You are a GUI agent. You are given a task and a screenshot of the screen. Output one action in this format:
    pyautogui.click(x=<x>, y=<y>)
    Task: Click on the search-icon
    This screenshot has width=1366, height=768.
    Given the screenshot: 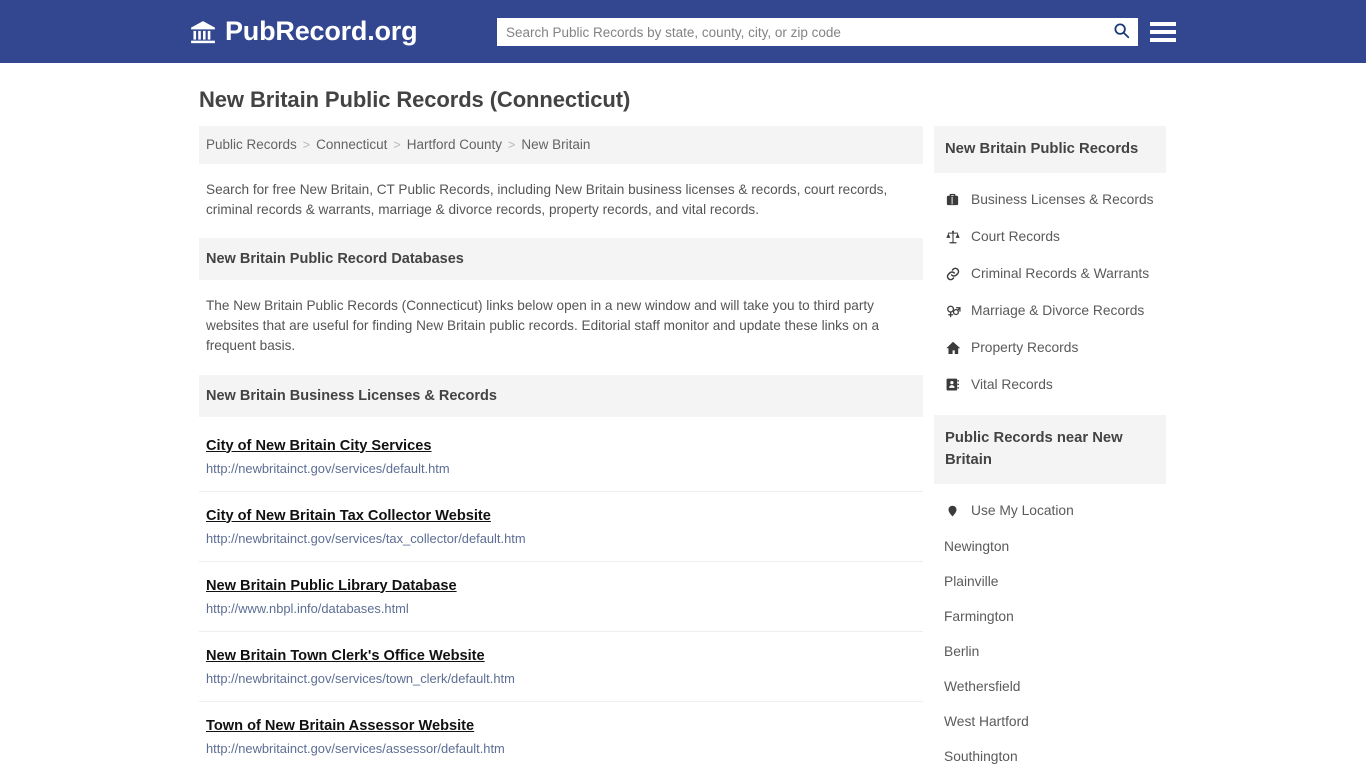 What is the action you would take?
    pyautogui.click(x=1121, y=32)
    